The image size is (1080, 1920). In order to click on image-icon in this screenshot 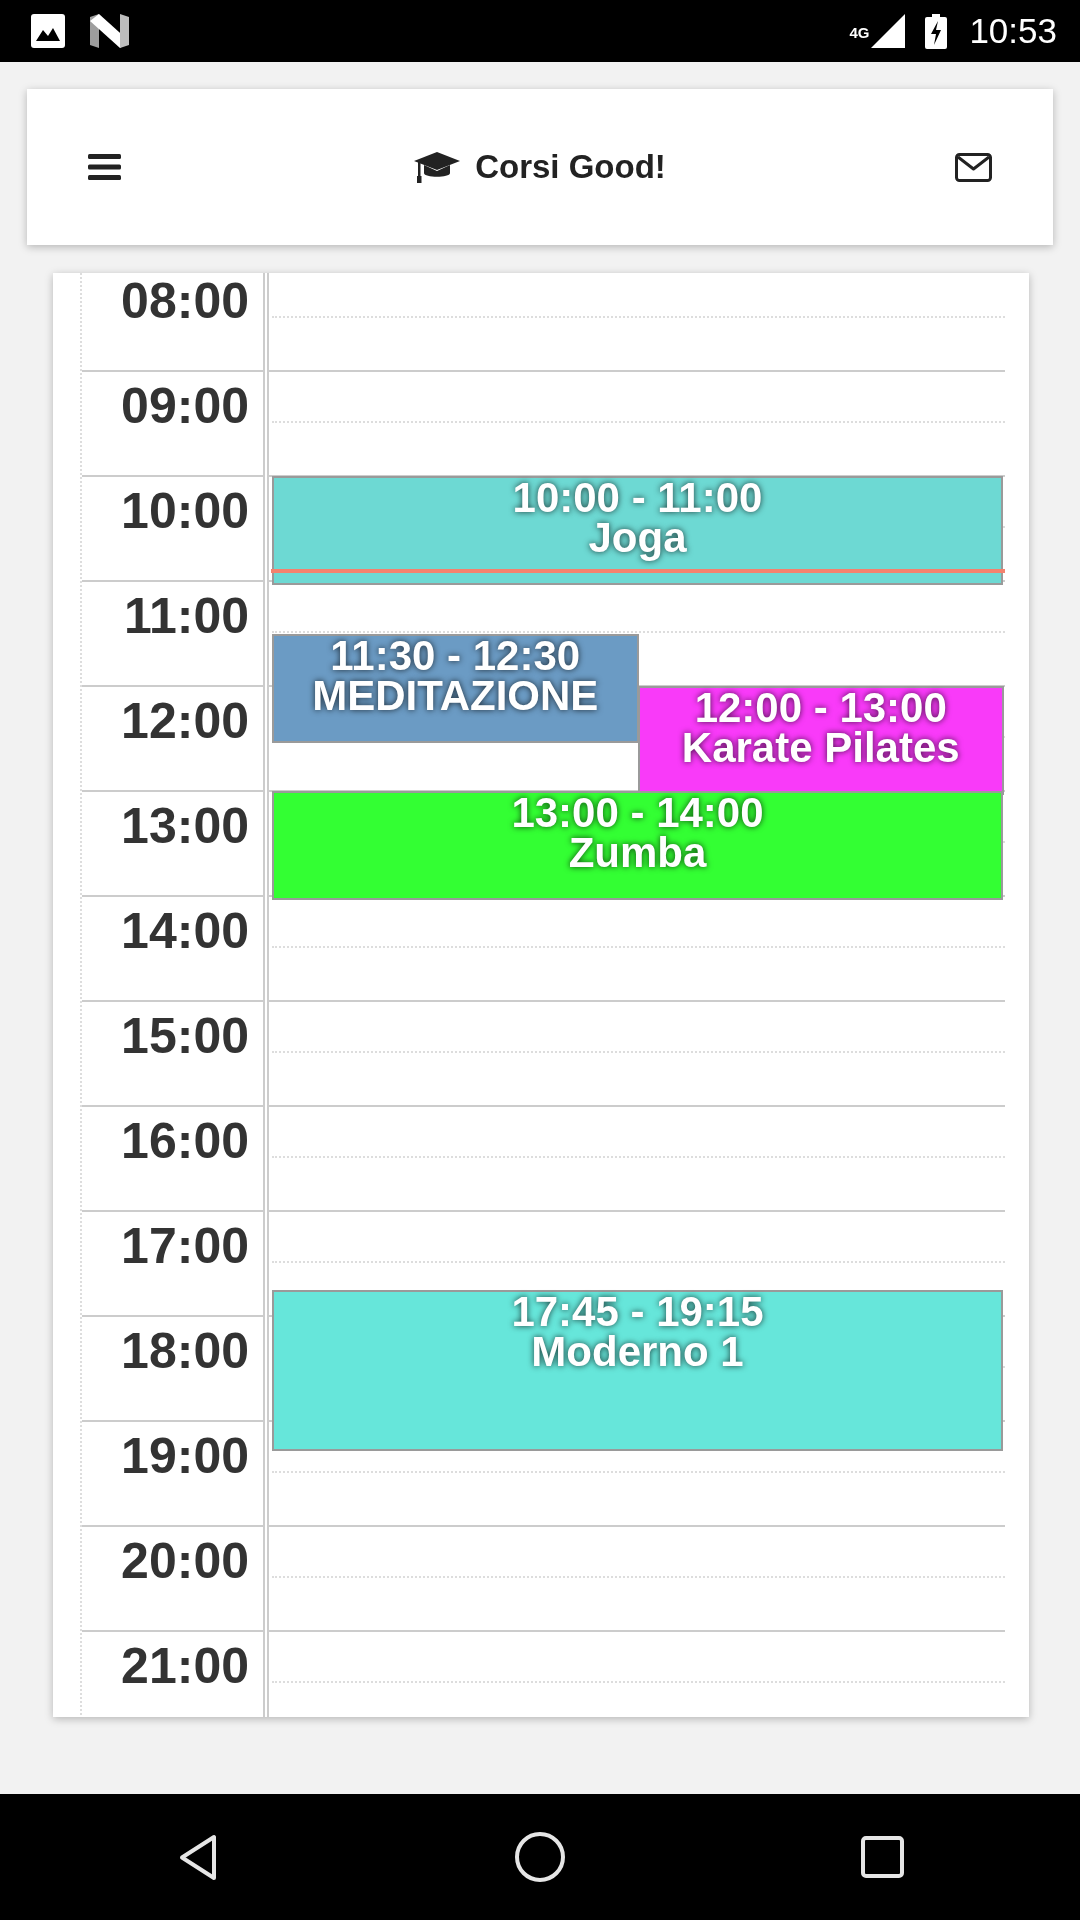, I will do `click(48, 31)`.